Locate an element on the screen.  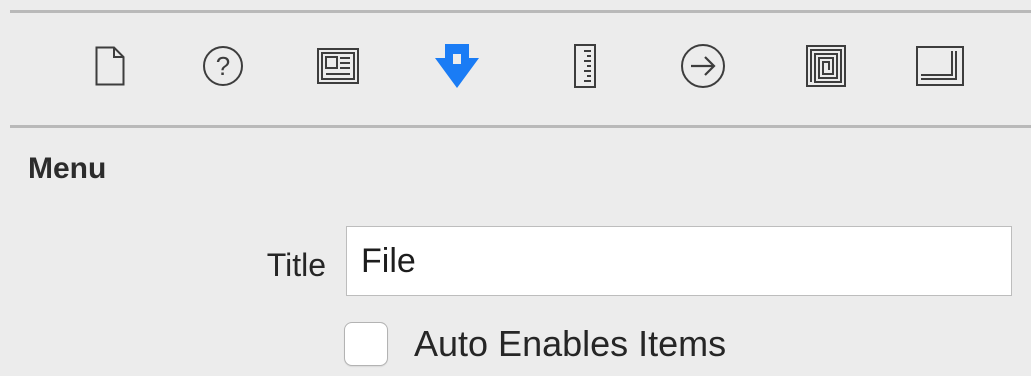
file-icon is located at coordinates (110, 66).